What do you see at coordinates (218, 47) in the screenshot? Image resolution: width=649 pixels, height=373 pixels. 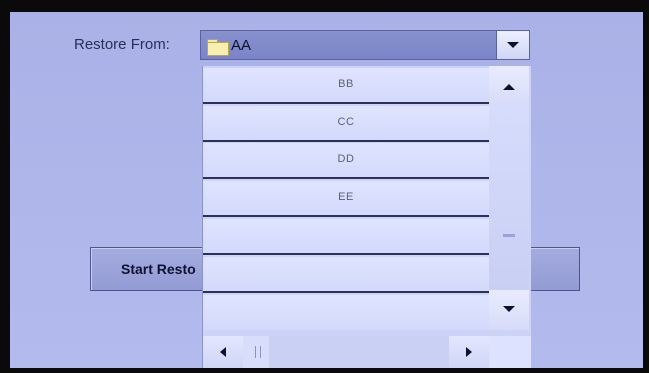 I see `folder-icon` at bounding box center [218, 47].